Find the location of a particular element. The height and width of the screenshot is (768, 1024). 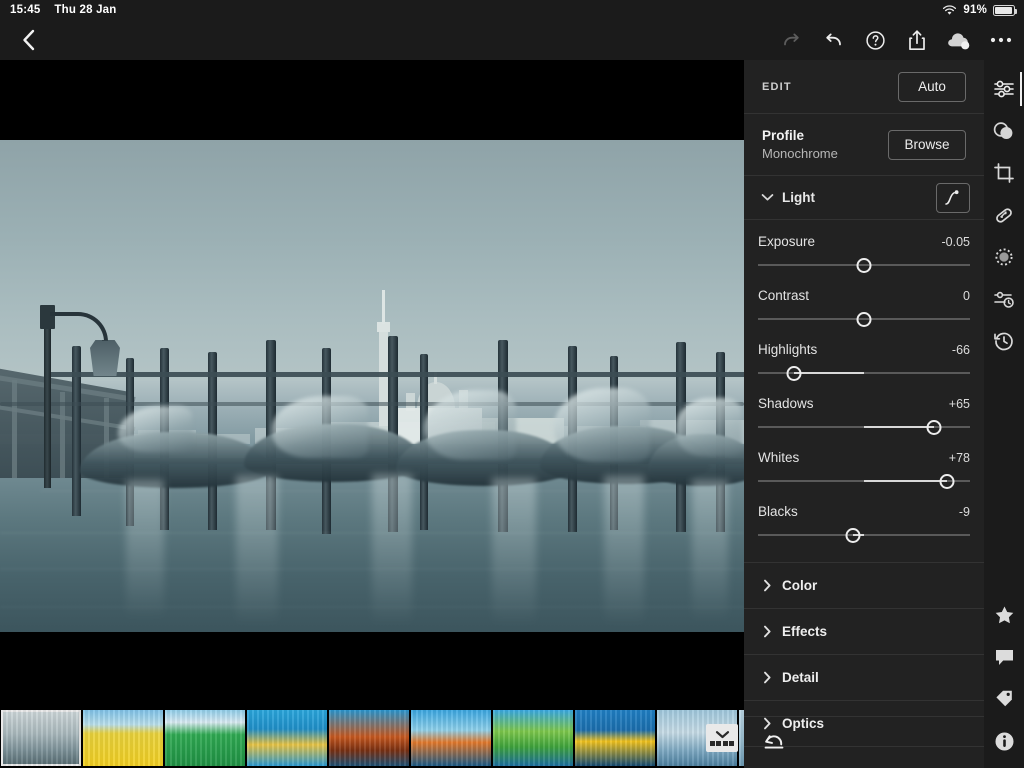

slider-contrast-value: 0 is located at coordinates (966, 296).